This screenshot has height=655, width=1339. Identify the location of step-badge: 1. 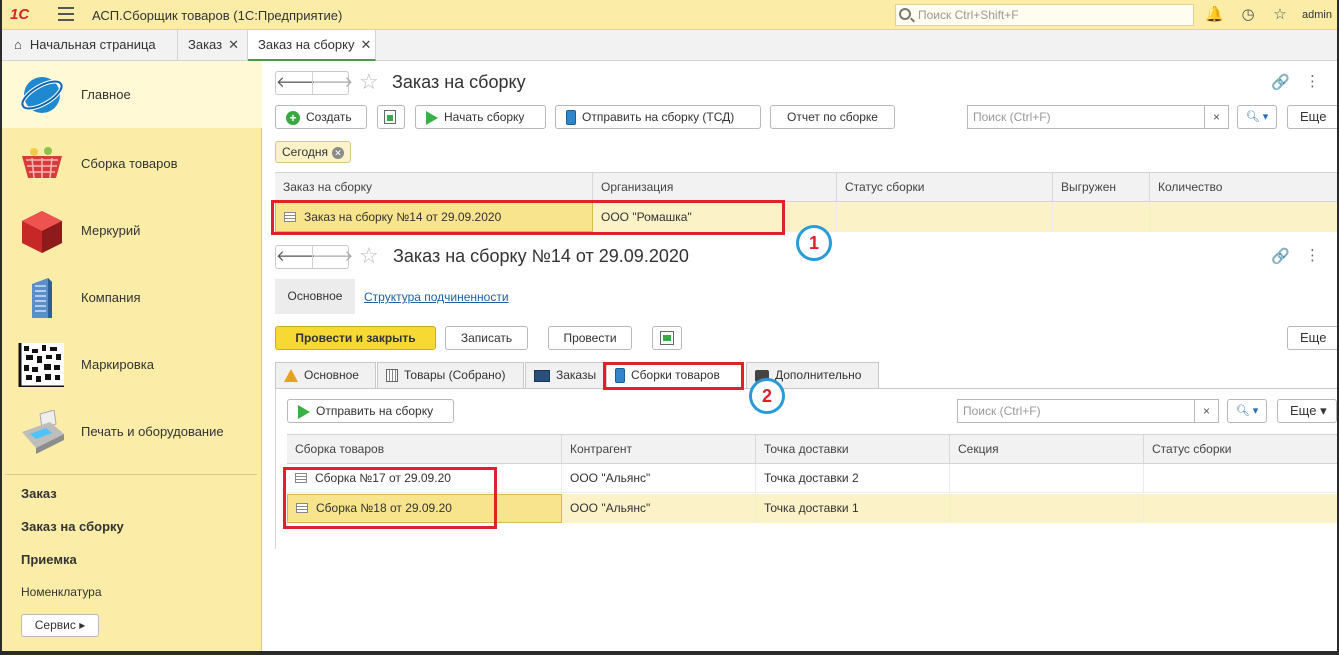
(814, 243).